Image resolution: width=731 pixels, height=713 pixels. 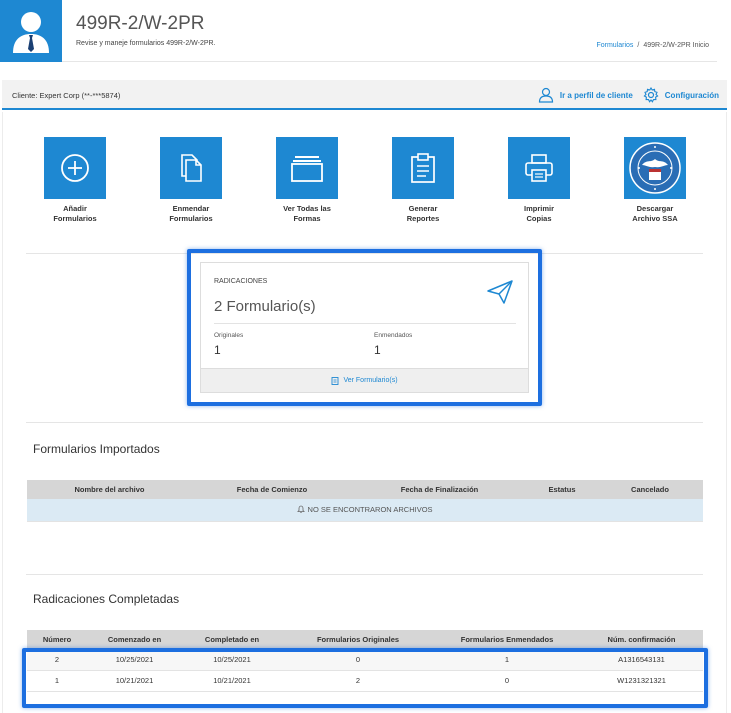 I want to click on tile-add-forms-box, so click(x=75, y=168).